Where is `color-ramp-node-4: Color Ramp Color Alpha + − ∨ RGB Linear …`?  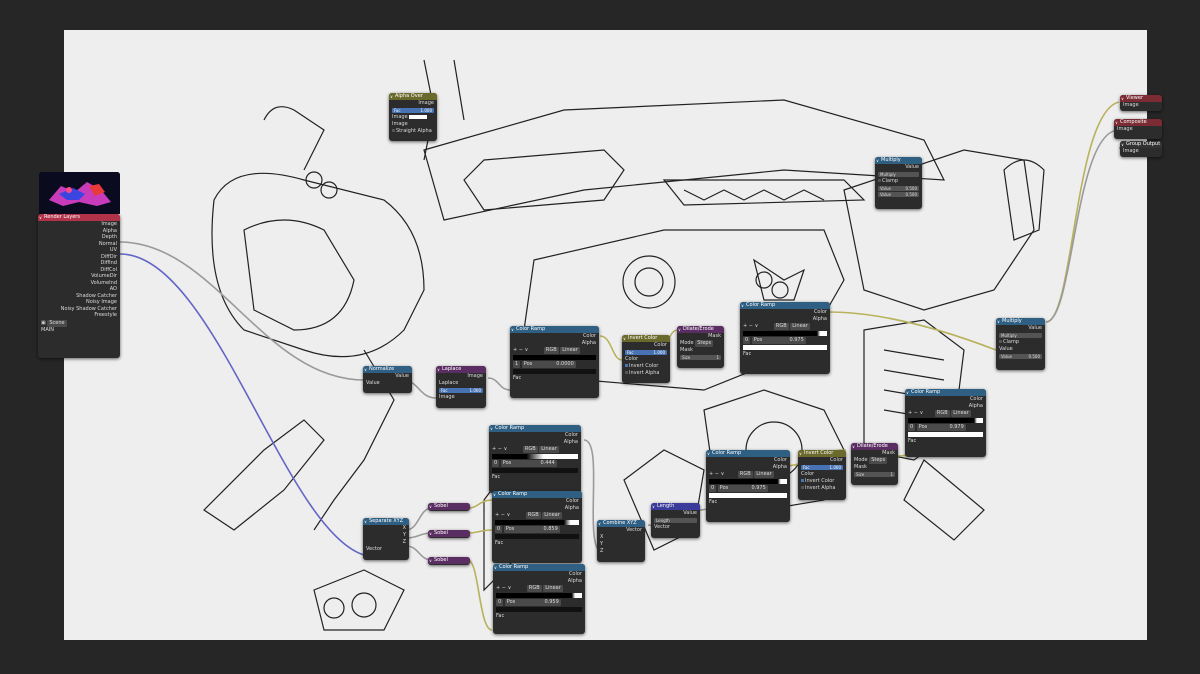 color-ramp-node-4: Color Ramp Color Alpha + − ∨ RGB Linear … is located at coordinates (748, 486).